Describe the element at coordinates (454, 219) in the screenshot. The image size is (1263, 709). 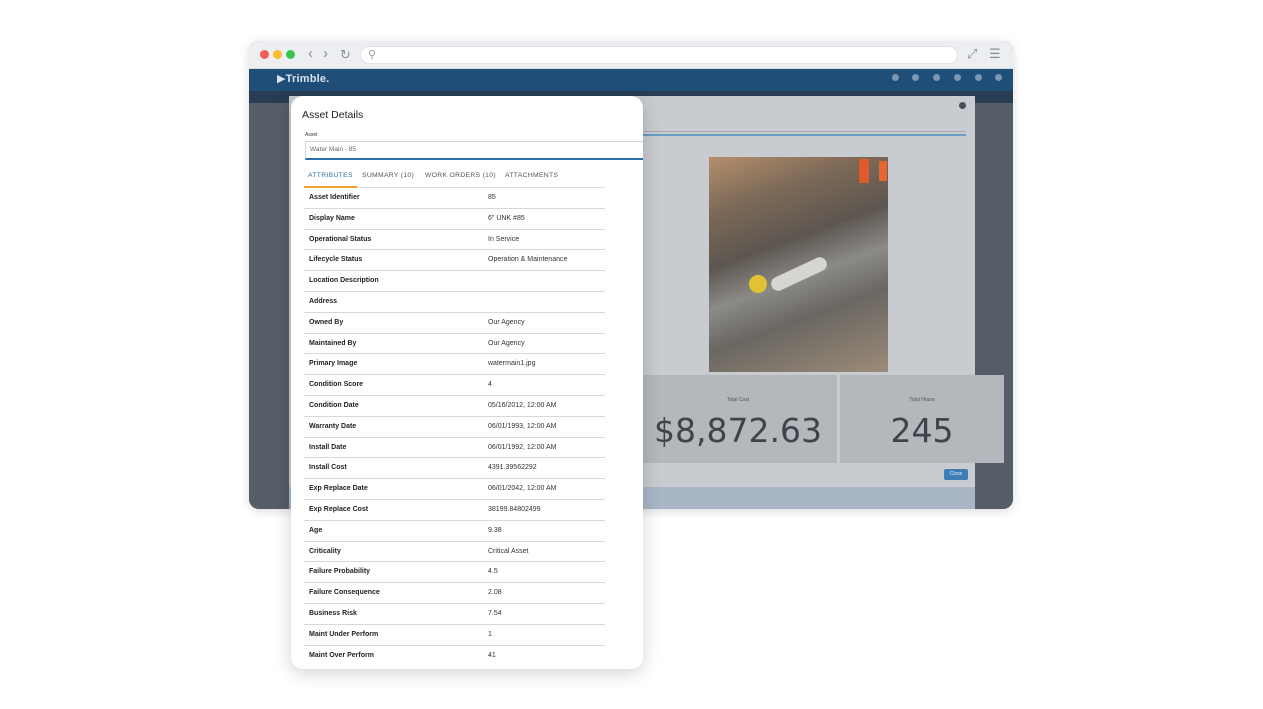
I see `table-row: Display Name 6" UNK #85` at that location.